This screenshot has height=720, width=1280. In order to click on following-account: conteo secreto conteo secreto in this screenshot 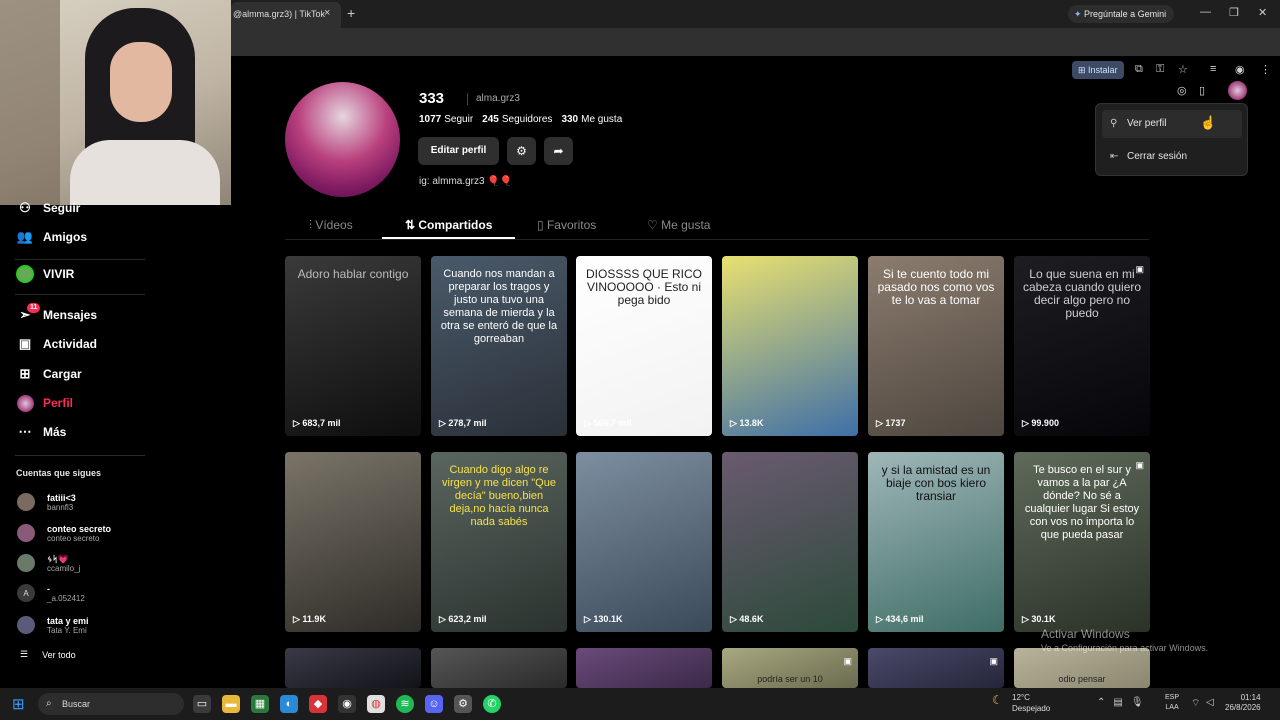, I will do `click(64, 533)`.